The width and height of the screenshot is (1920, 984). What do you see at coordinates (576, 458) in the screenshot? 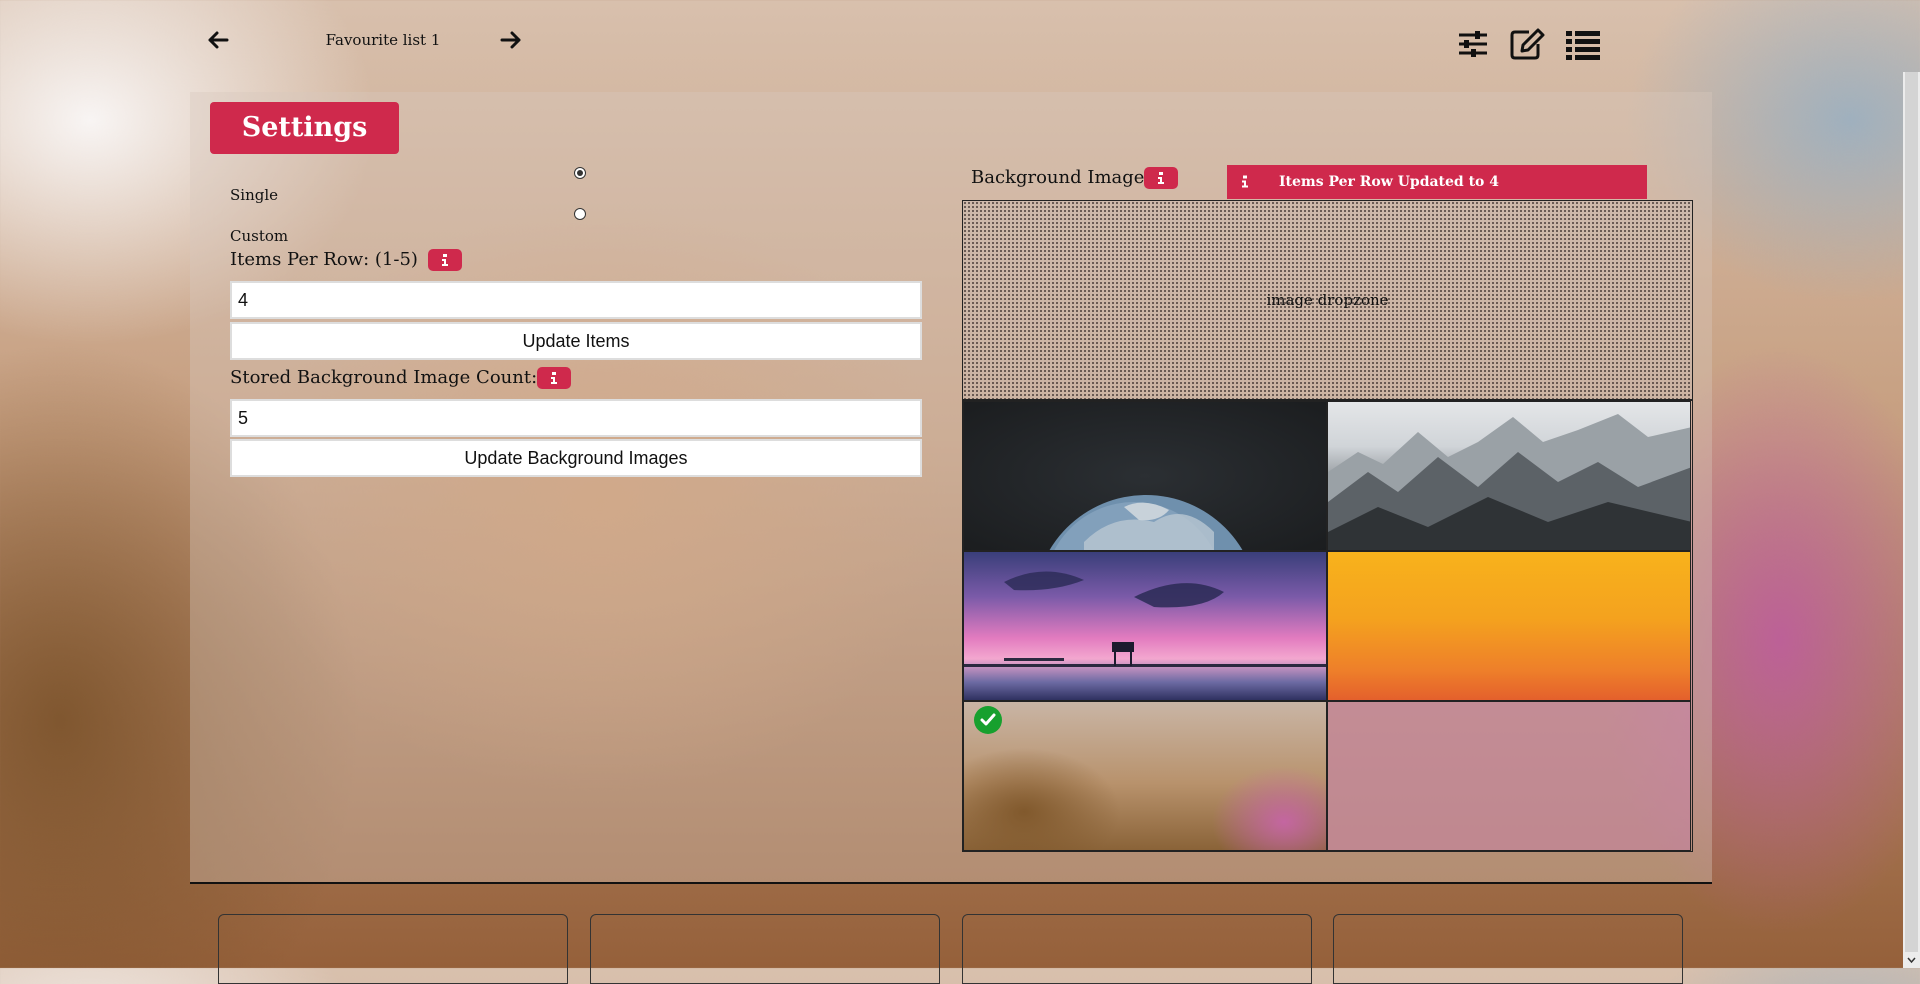
I see `update-bg-images-button: Update Background Images` at bounding box center [576, 458].